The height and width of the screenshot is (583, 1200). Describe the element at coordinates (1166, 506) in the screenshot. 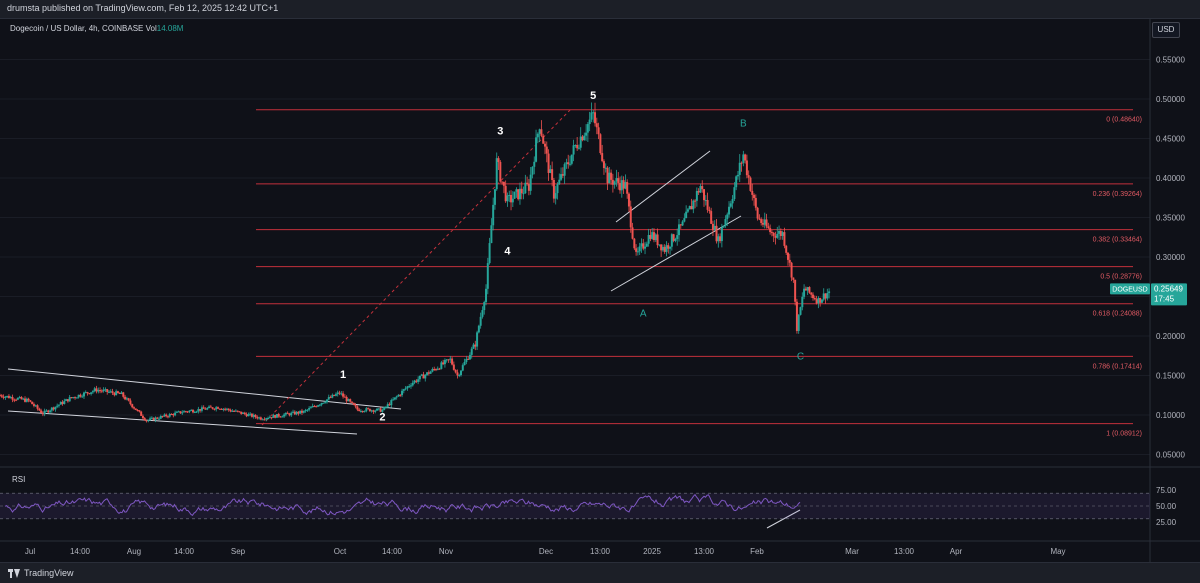

I see `rsi-tick-1: 50.00` at that location.